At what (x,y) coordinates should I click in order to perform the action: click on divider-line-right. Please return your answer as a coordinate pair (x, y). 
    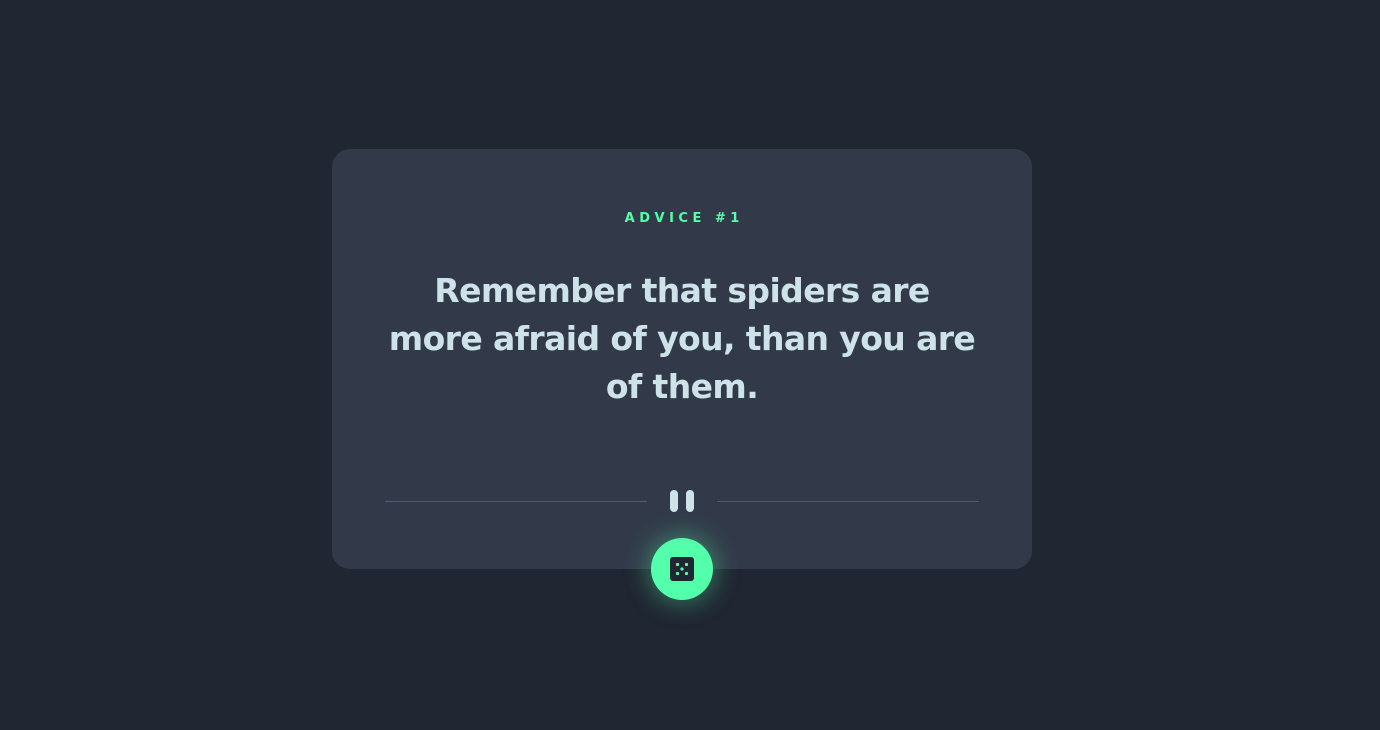
    Looking at the image, I should click on (848, 501).